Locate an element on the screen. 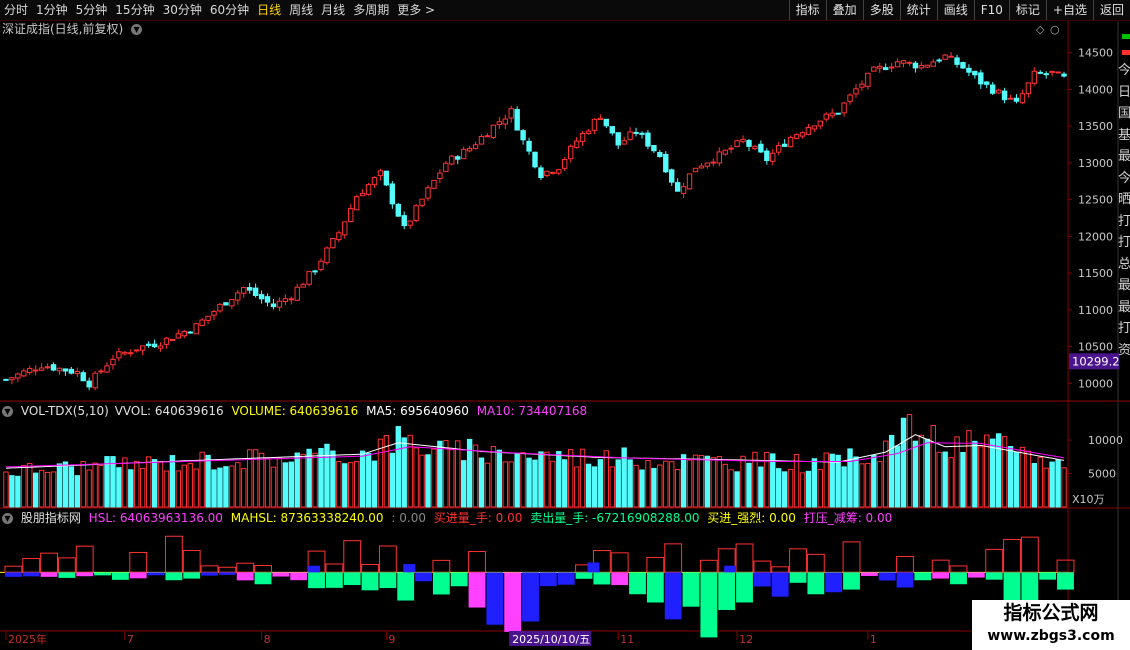  toolbar-button-1: 叠加 is located at coordinates (844, 10).